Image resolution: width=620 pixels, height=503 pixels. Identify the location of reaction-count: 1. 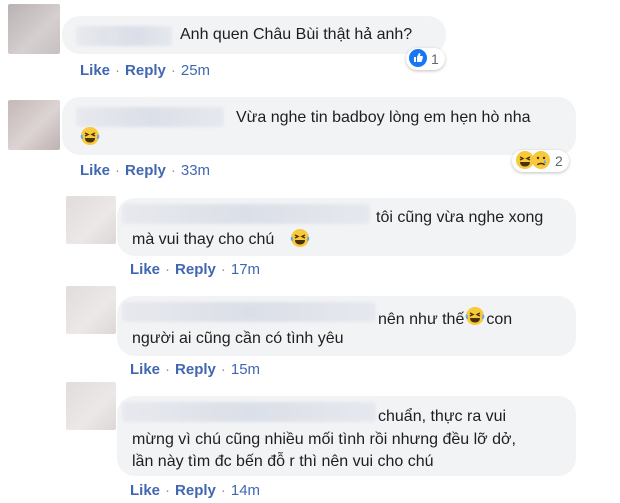
(435, 59).